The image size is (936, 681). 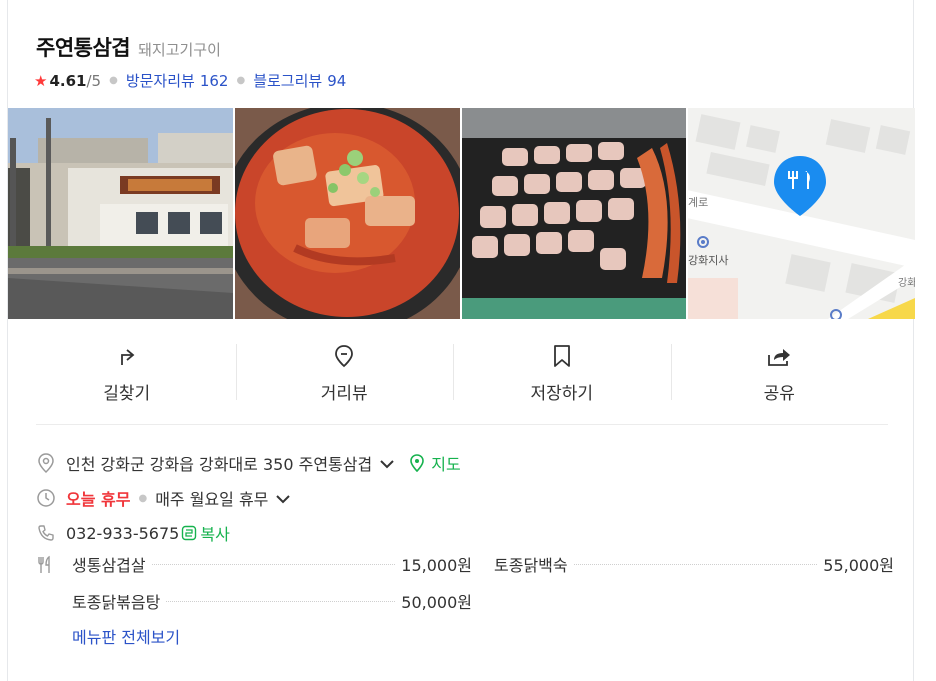 What do you see at coordinates (219, 464) in the screenshot?
I see `address-text: 인천 강화군 강화읍 강화대로 350 주연통삼겹` at bounding box center [219, 464].